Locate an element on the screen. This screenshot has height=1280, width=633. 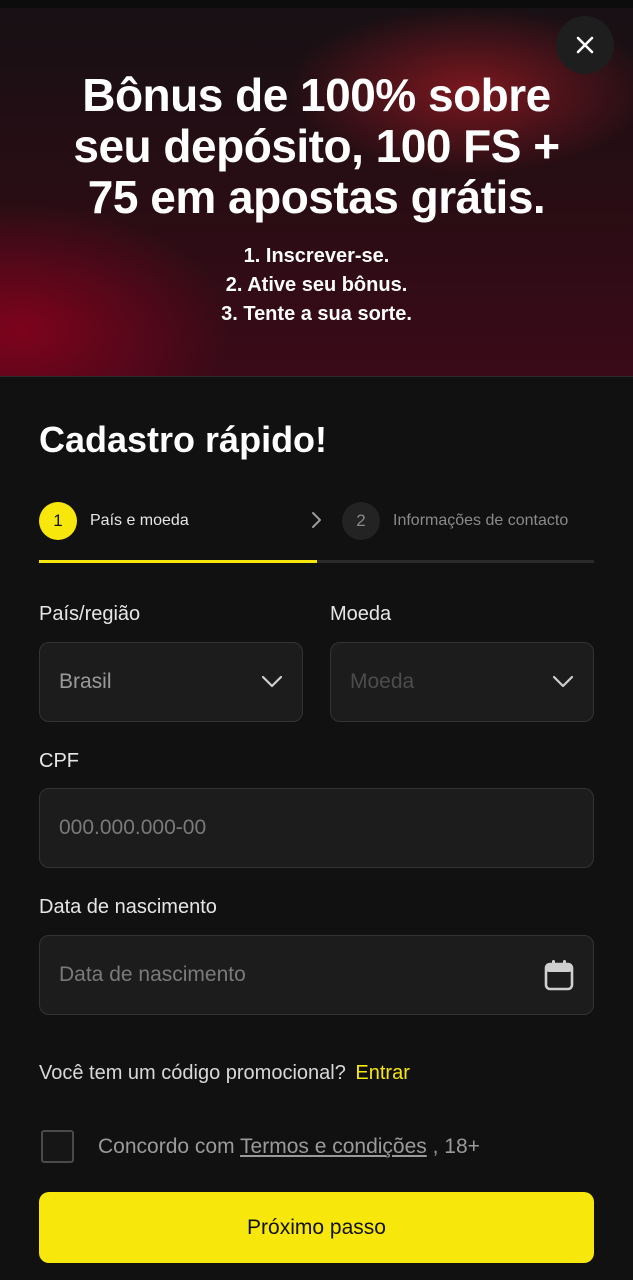
currency-label: Moeda is located at coordinates (361, 614).